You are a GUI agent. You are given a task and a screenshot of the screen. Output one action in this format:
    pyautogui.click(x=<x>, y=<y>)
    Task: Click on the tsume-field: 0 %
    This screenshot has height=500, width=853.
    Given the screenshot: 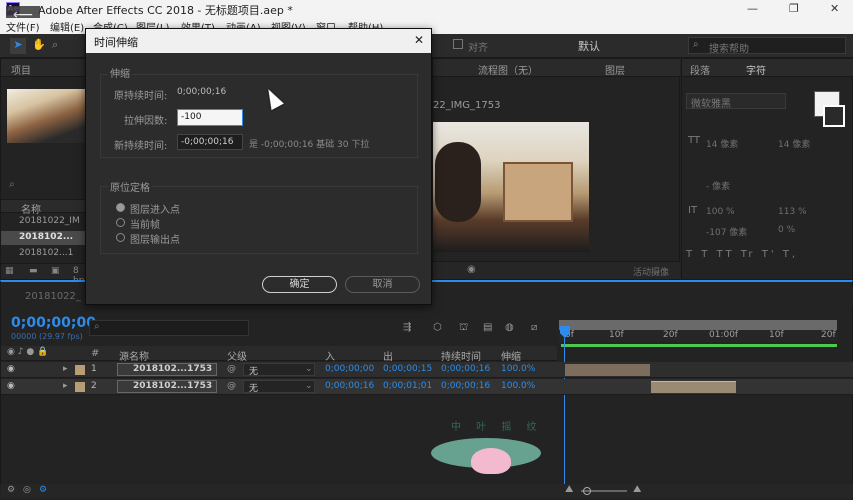 What is the action you would take?
    pyautogui.click(x=786, y=230)
    